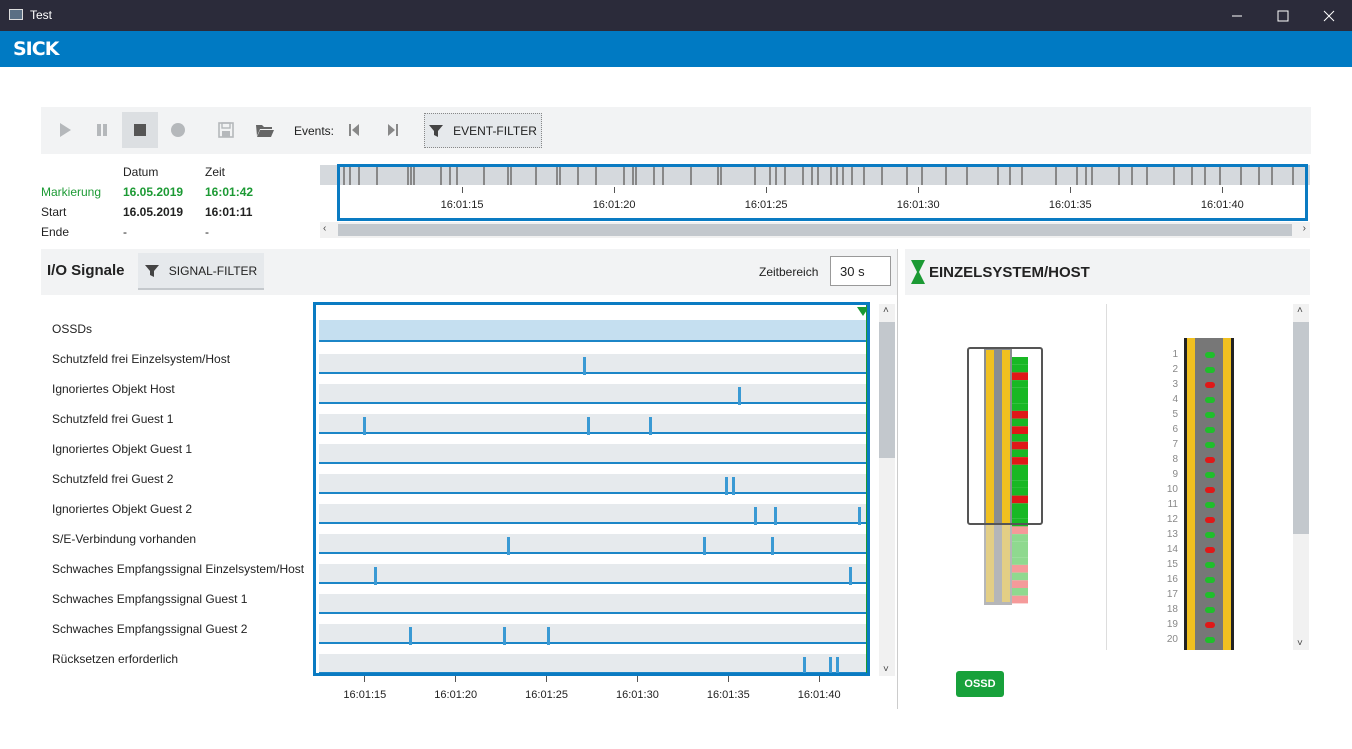  I want to click on beam-number: 5, so click(1175, 414).